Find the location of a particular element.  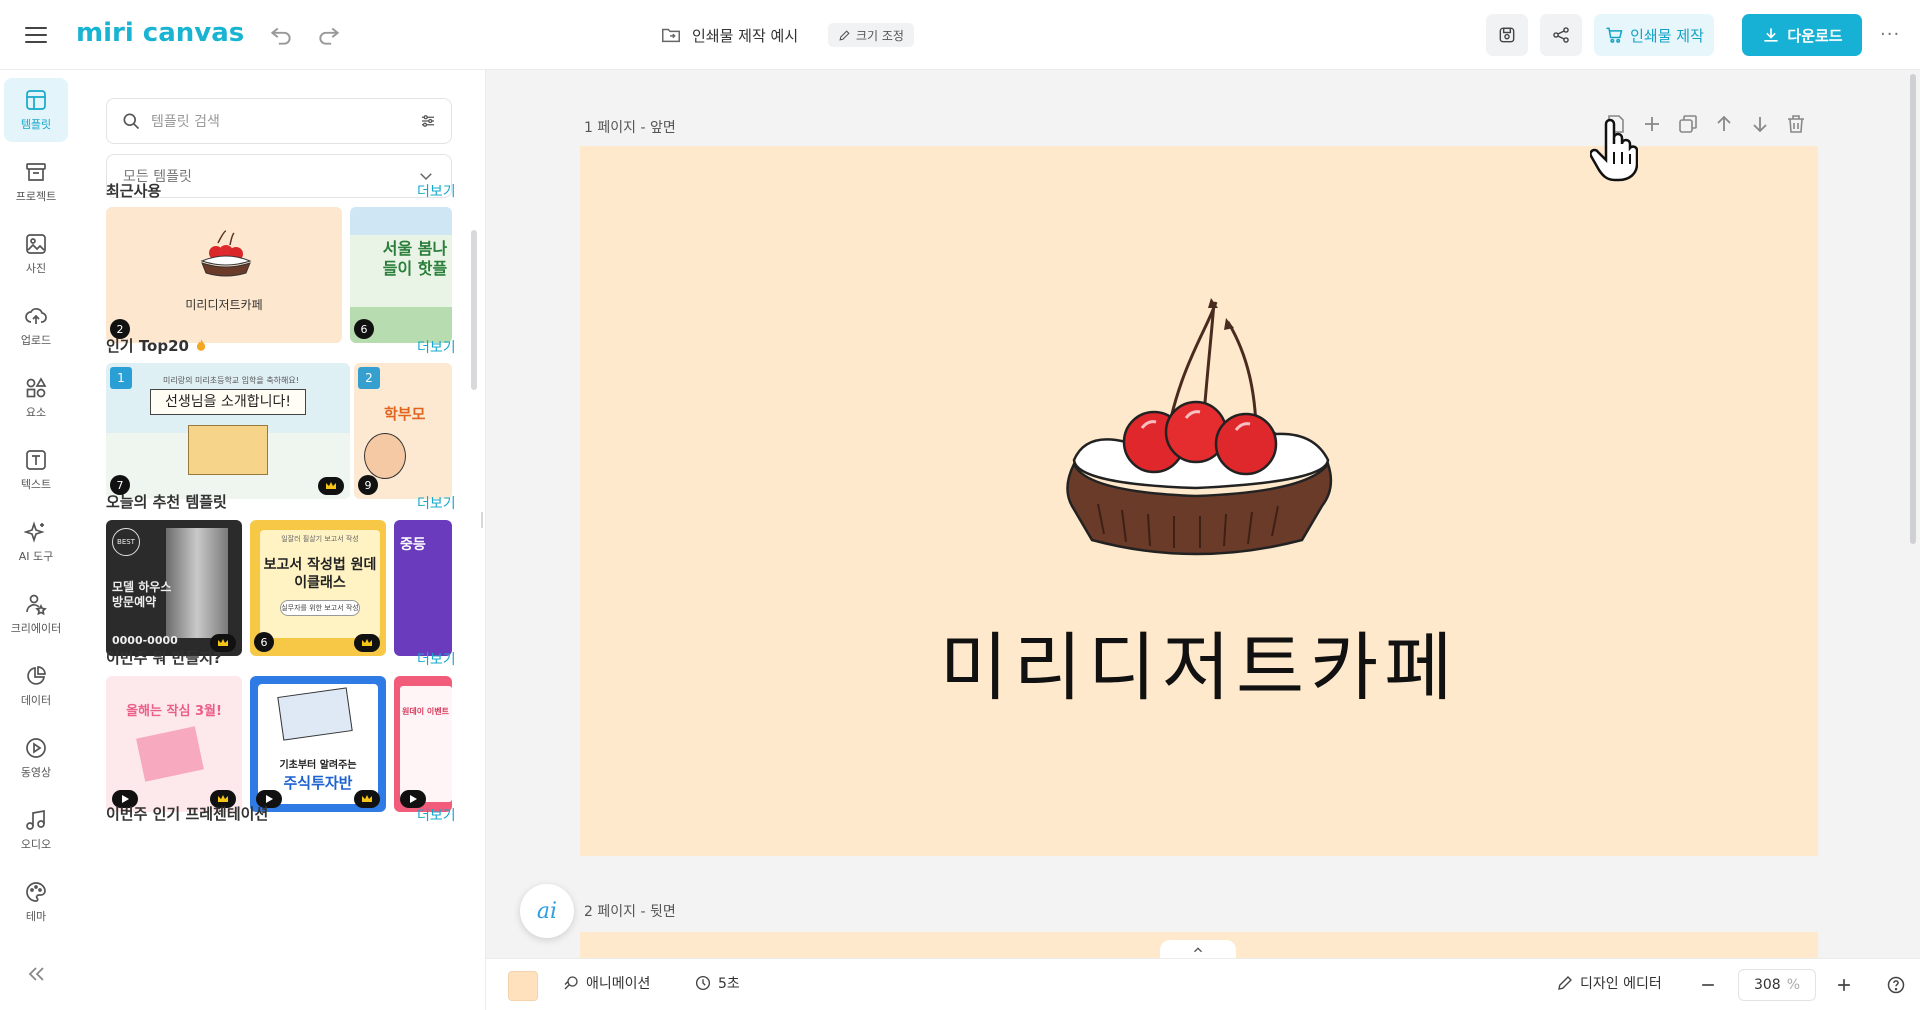

zoom-level-input: 308 % is located at coordinates (1777, 985).